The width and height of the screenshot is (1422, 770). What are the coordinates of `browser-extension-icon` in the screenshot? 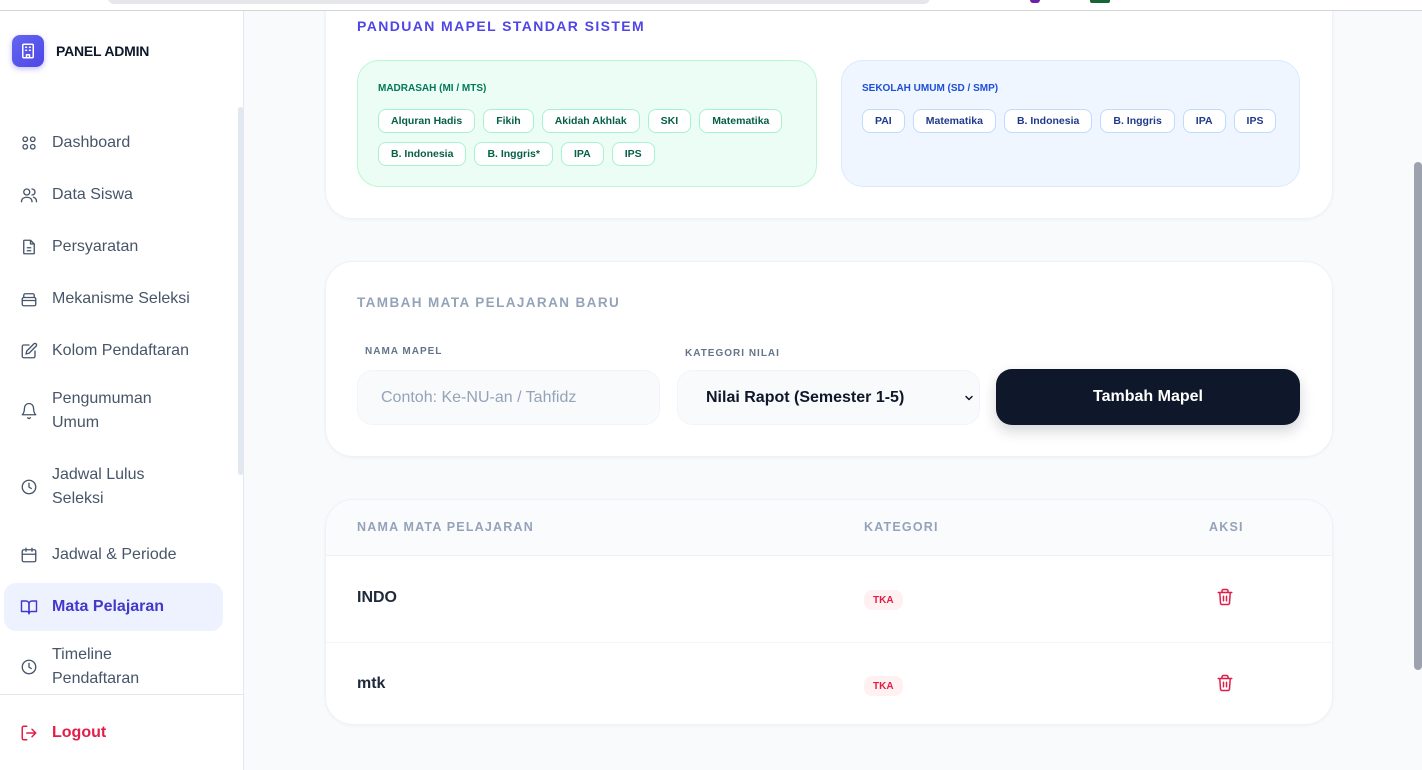 It's located at (1035, 1).